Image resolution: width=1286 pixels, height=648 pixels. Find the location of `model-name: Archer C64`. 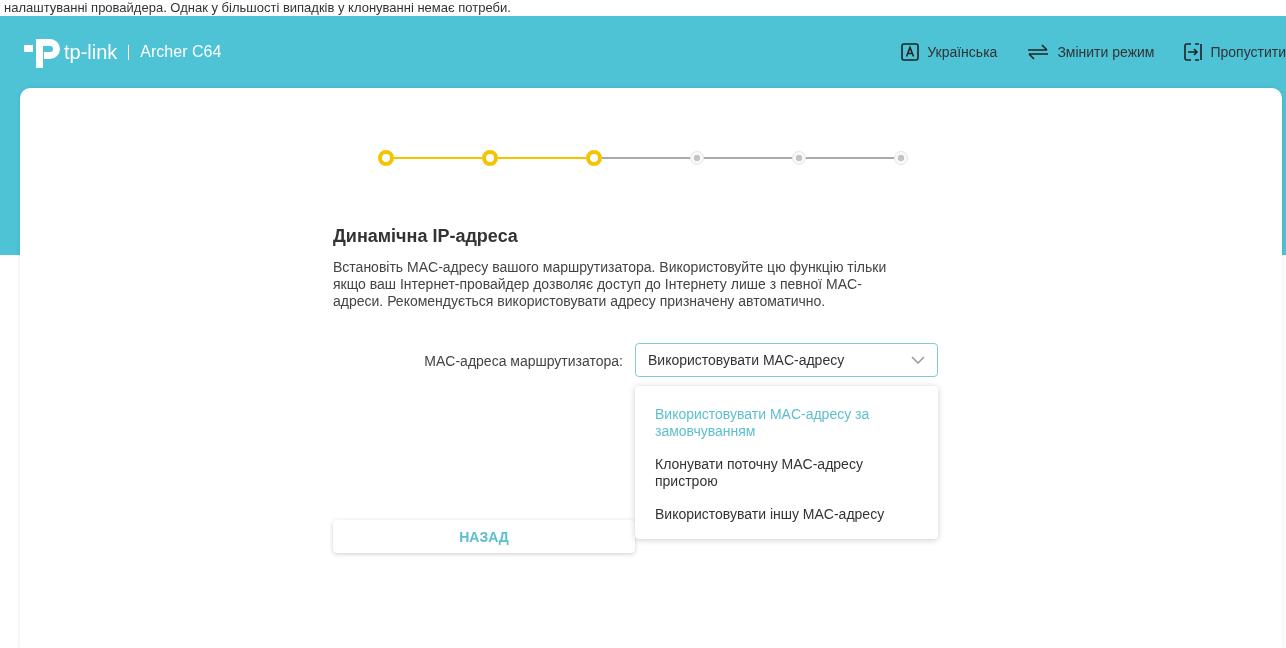

model-name: Archer C64 is located at coordinates (181, 52).